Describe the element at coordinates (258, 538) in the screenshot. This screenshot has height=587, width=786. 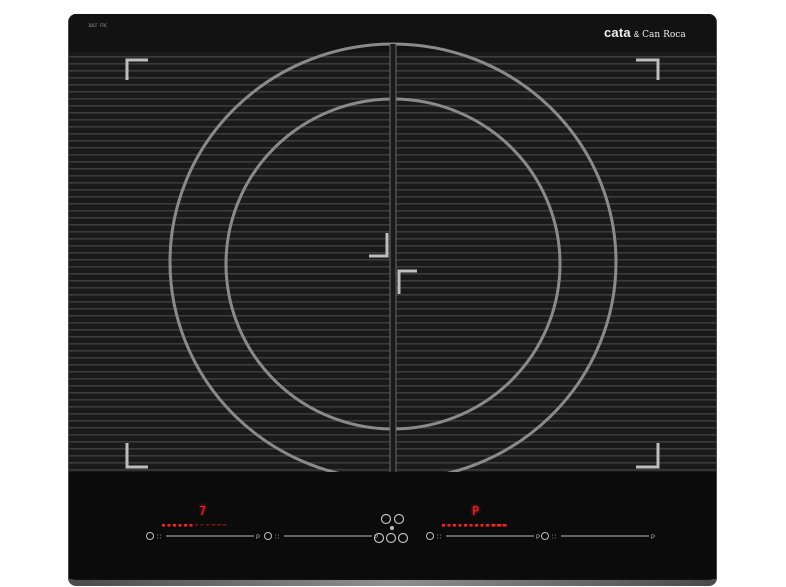
I see `left-zone-boost-label: P` at that location.